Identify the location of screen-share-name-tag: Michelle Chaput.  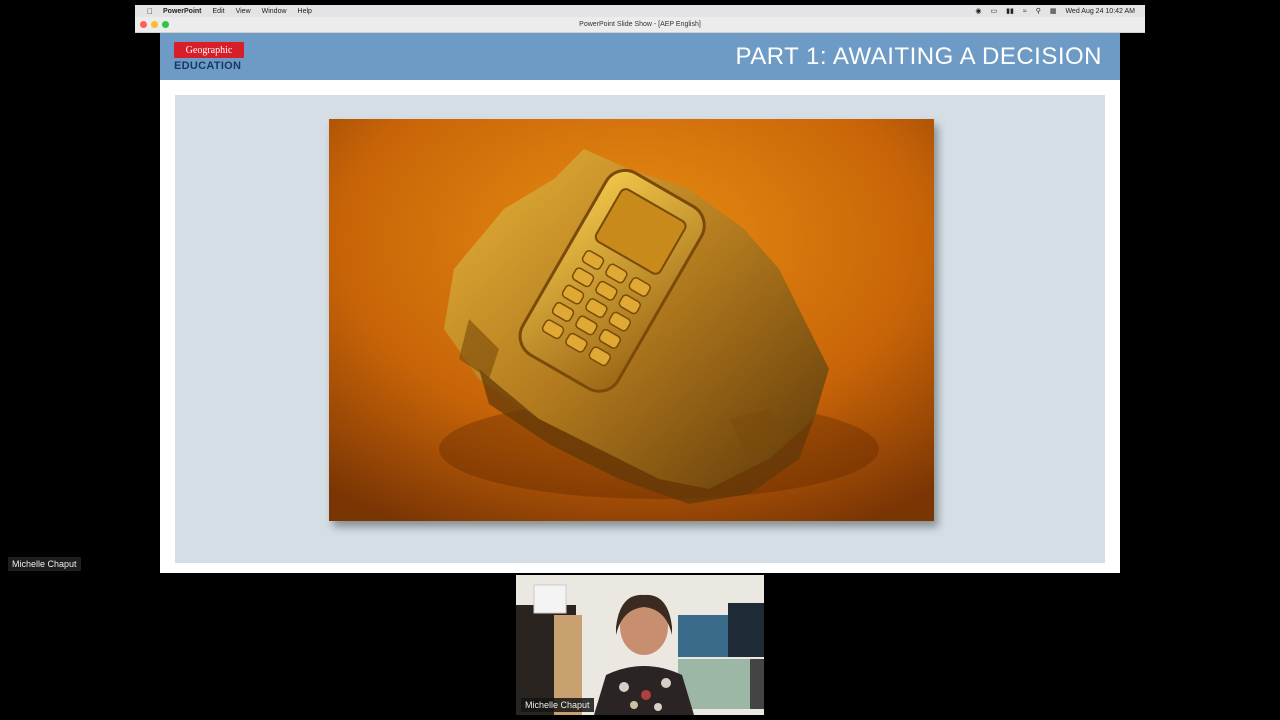
(44, 564).